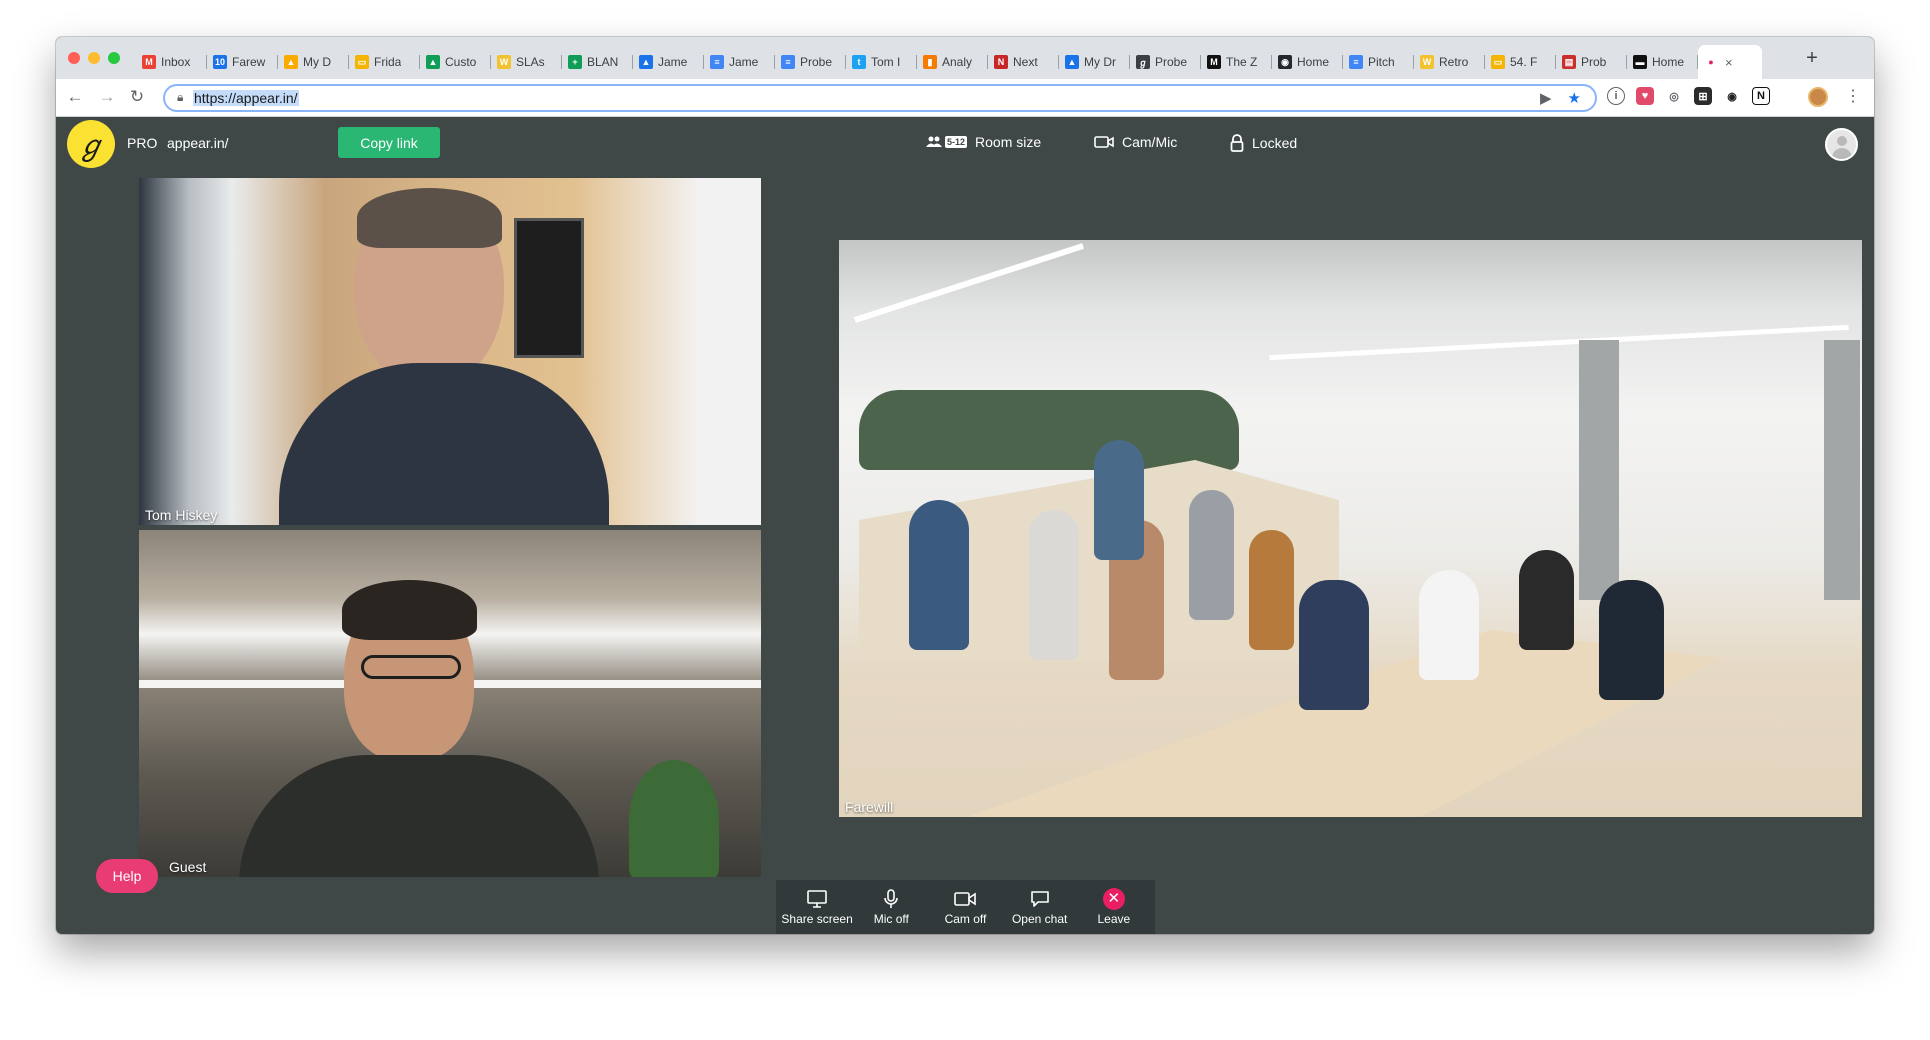 This screenshot has height=1040, width=1930. What do you see at coordinates (1591, 62) in the screenshot?
I see `browser-tab: ▤ Prob` at bounding box center [1591, 62].